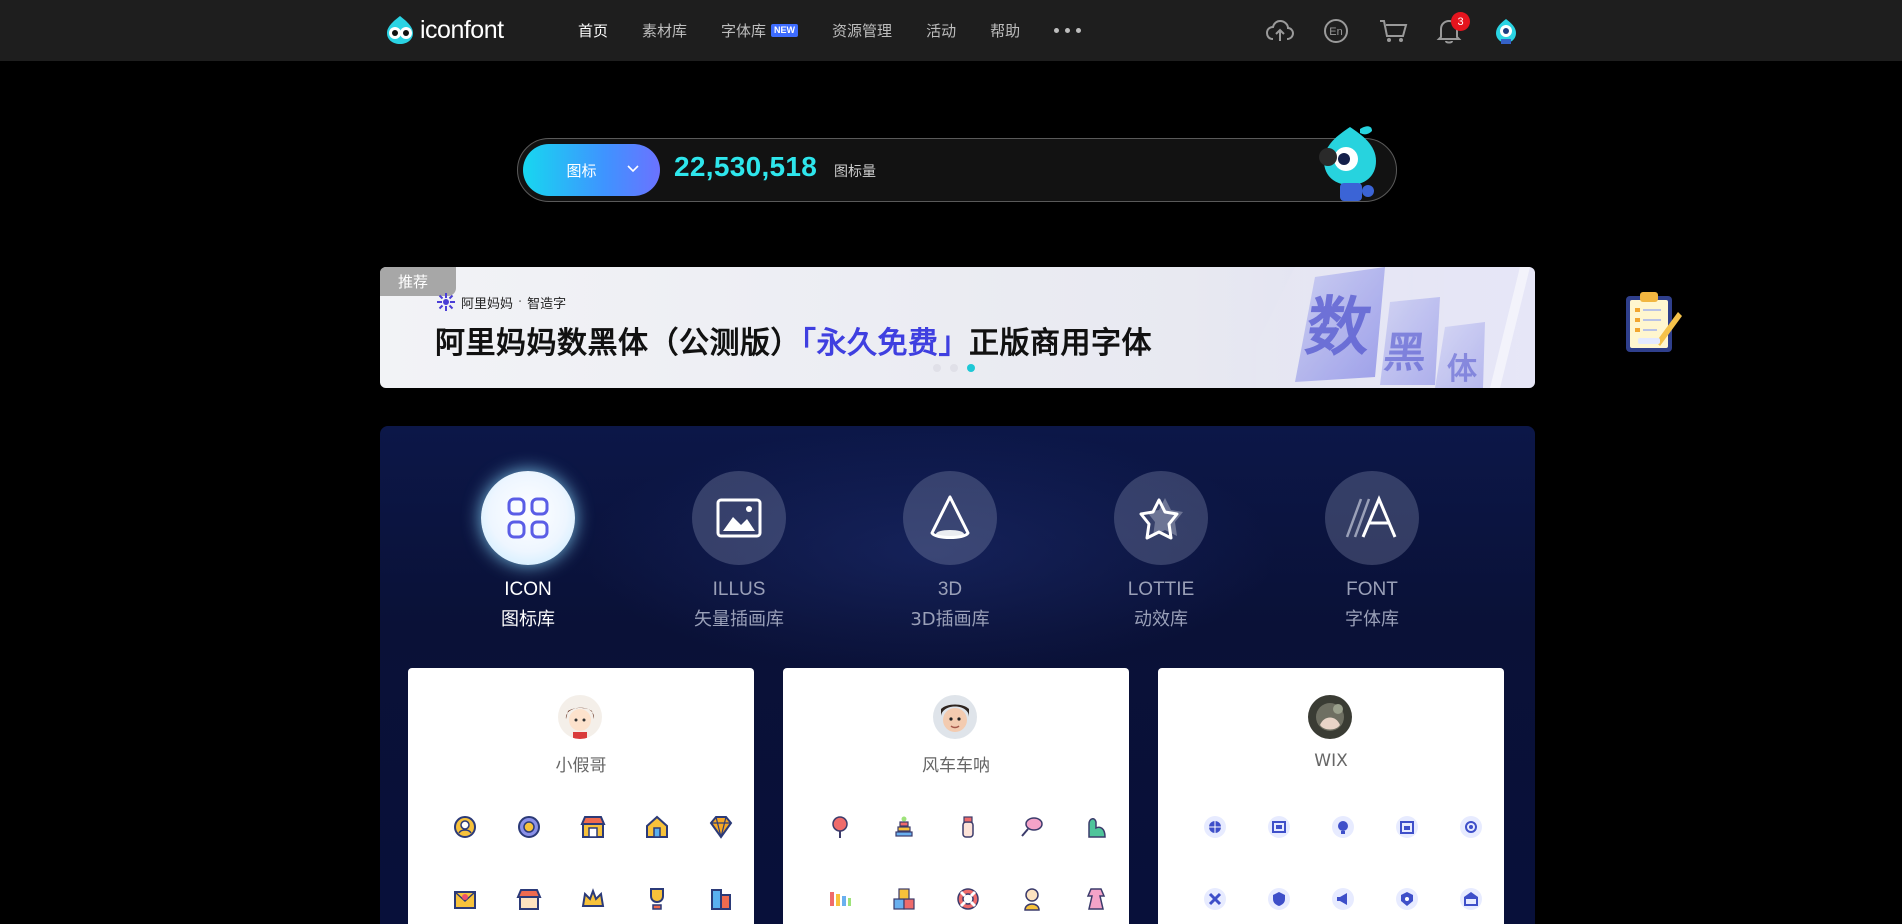 This screenshot has height=924, width=1902. What do you see at coordinates (593, 827) in the screenshot?
I see `shop-icon` at bounding box center [593, 827].